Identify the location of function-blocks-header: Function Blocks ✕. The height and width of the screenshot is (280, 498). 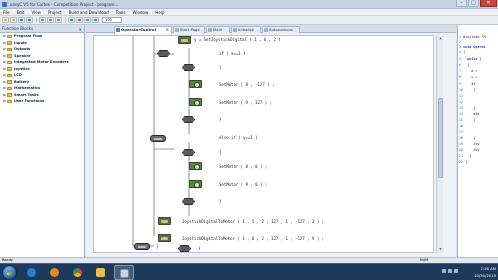
(42, 29).